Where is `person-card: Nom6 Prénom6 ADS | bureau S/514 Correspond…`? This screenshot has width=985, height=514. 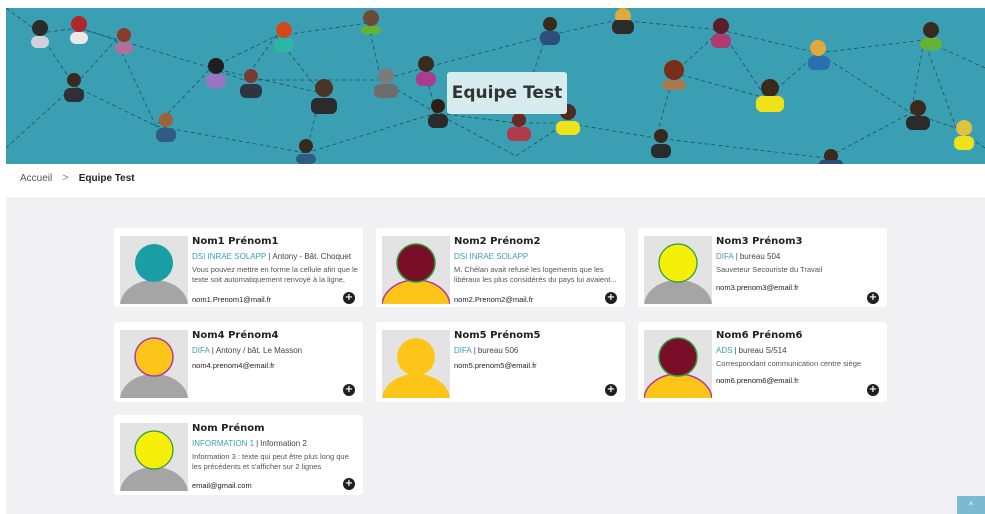
person-card: Nom6 Prénom6 ADS | bureau S/514 Correspond… is located at coordinates (762, 362).